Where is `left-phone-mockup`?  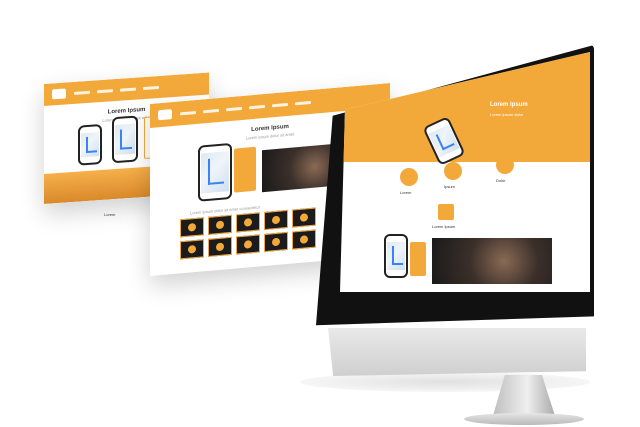 left-phone-mockup is located at coordinates (90, 144).